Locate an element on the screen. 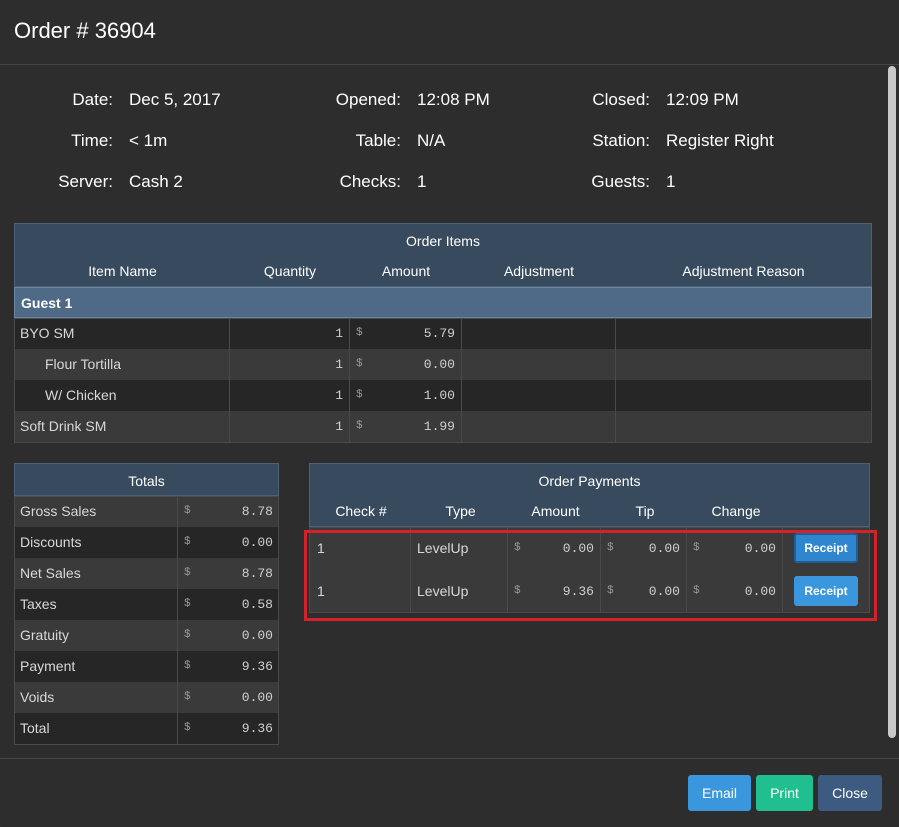 This screenshot has width=899, height=827. closed-value: 12:09 PM is located at coordinates (702, 99).